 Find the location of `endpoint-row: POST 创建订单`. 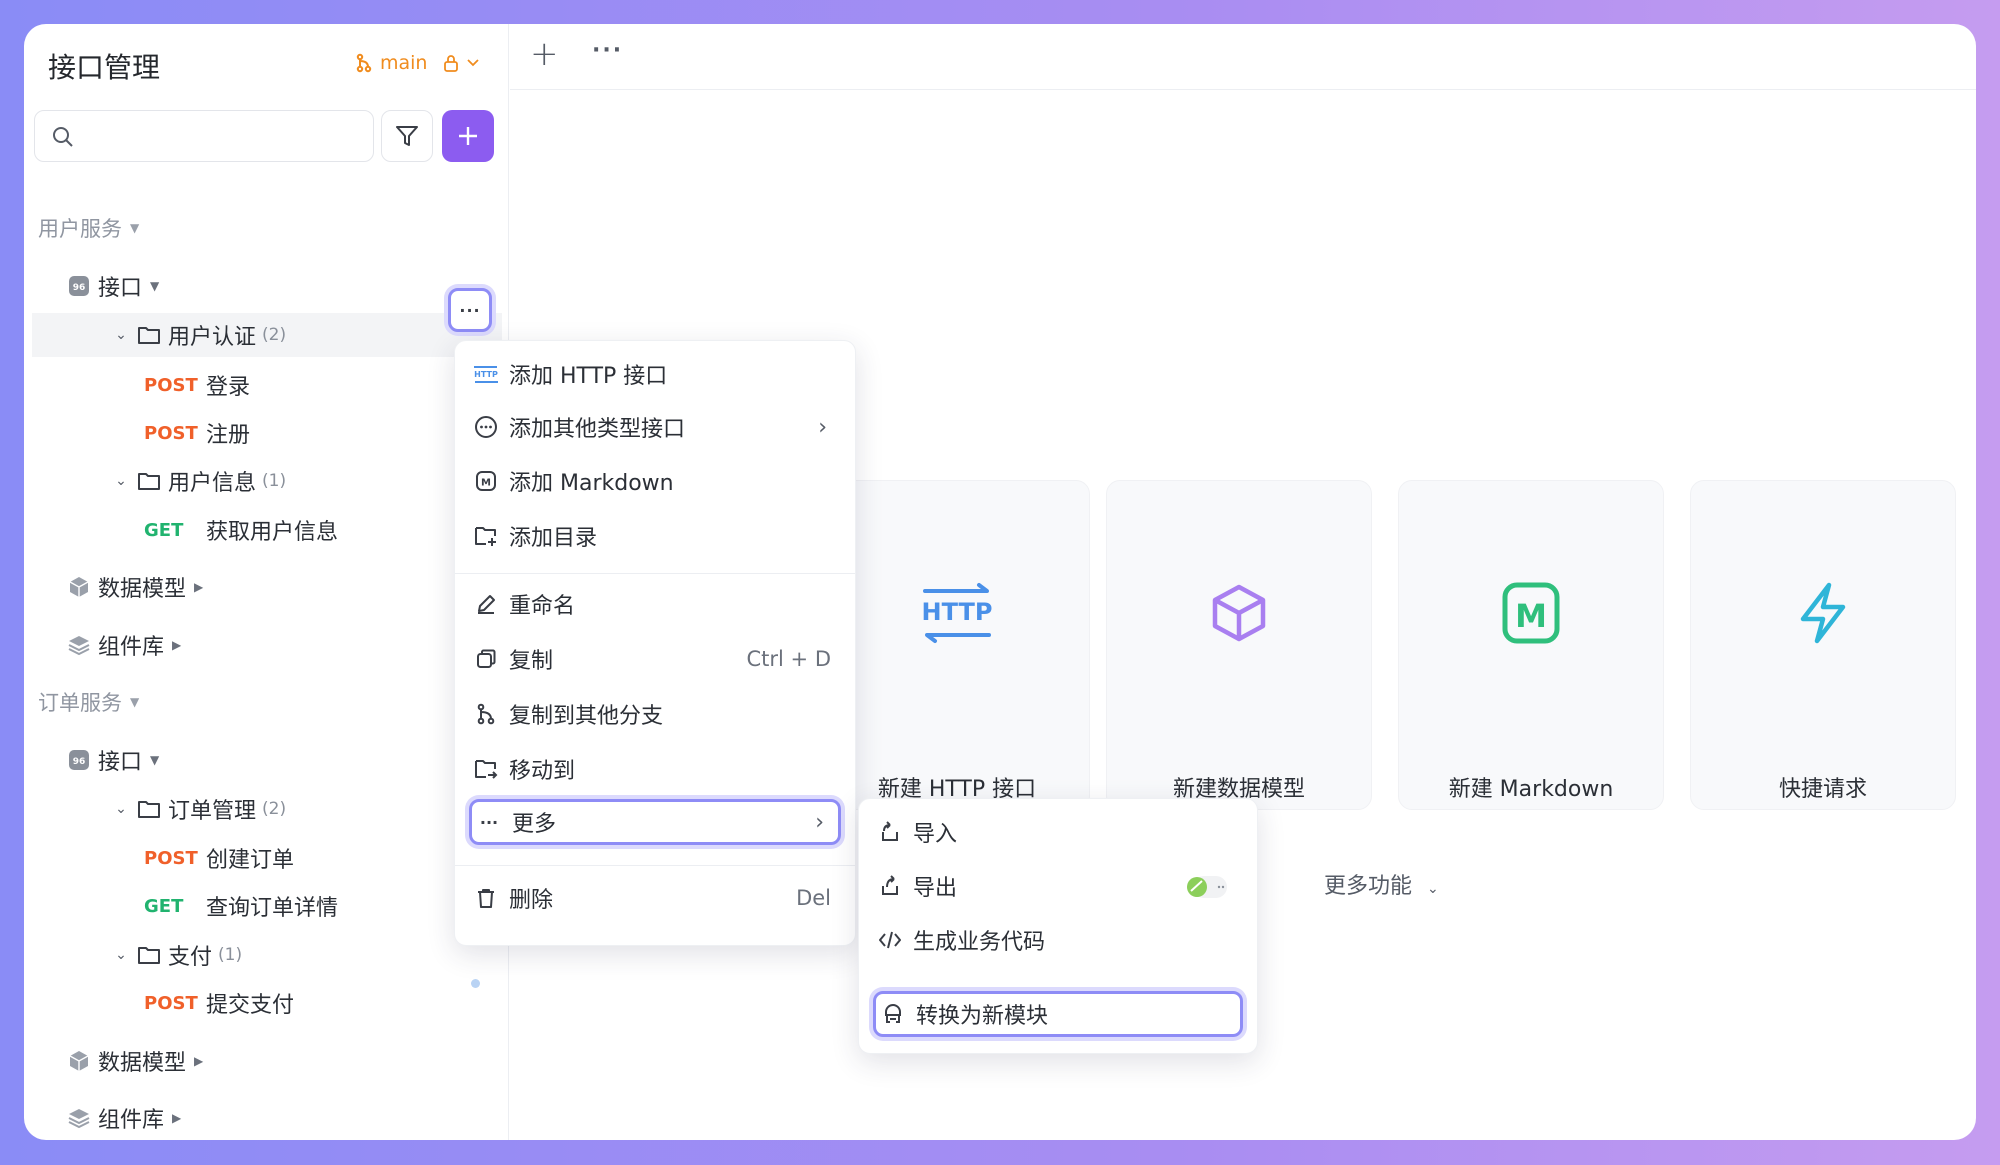

endpoint-row: POST 创建订单 is located at coordinates (219, 858).